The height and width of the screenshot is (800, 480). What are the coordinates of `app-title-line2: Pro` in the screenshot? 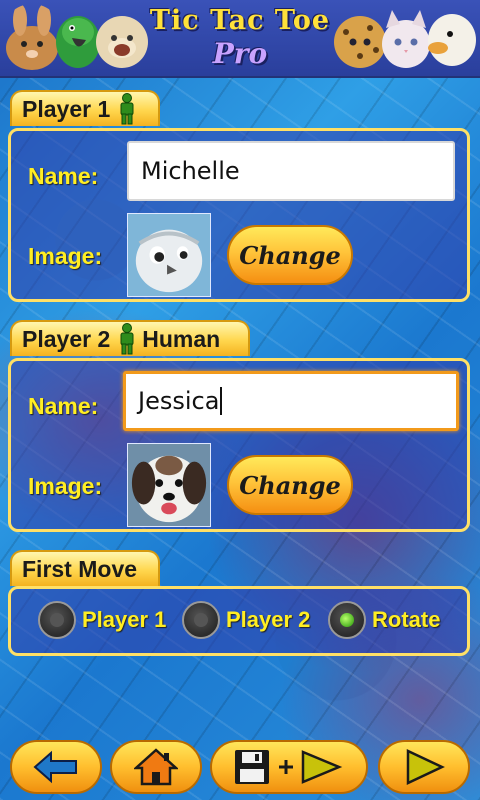 It's located at (240, 53).